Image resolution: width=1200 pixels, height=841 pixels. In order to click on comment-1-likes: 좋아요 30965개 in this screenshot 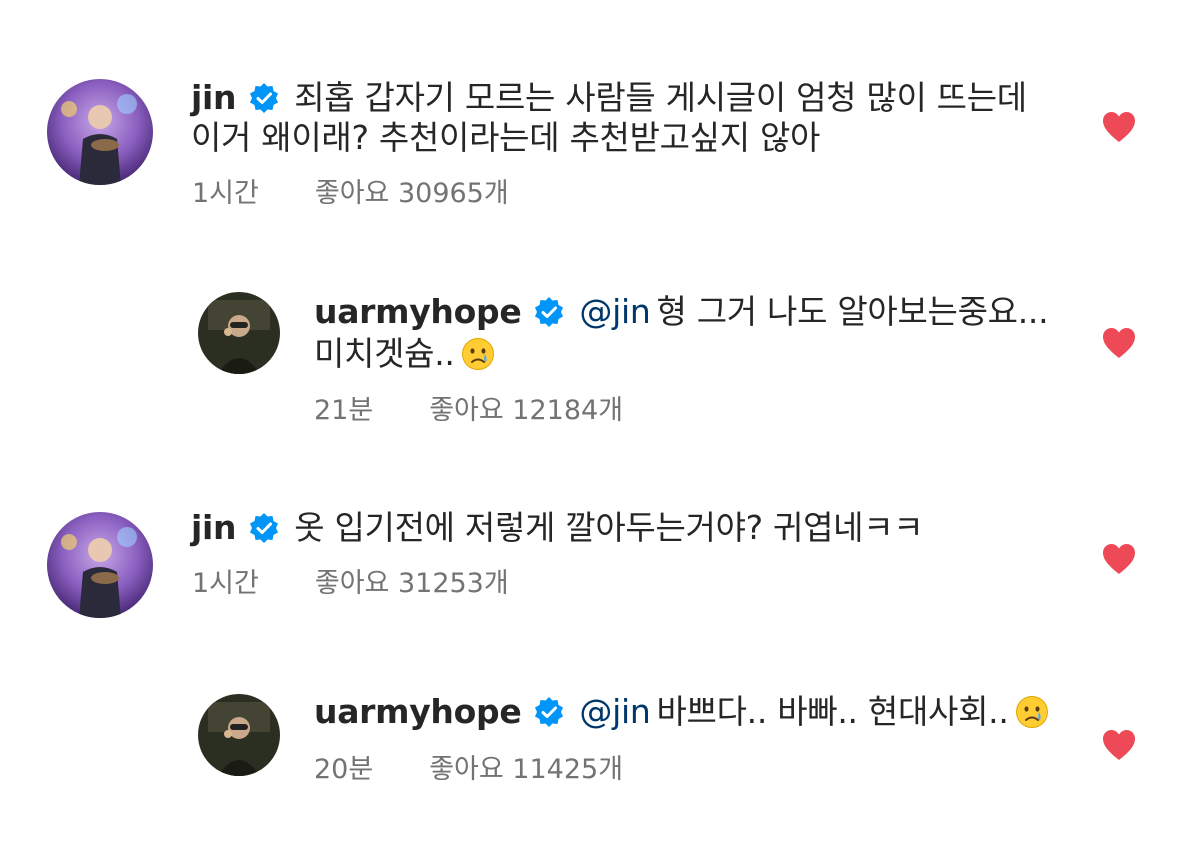, I will do `click(412, 193)`.